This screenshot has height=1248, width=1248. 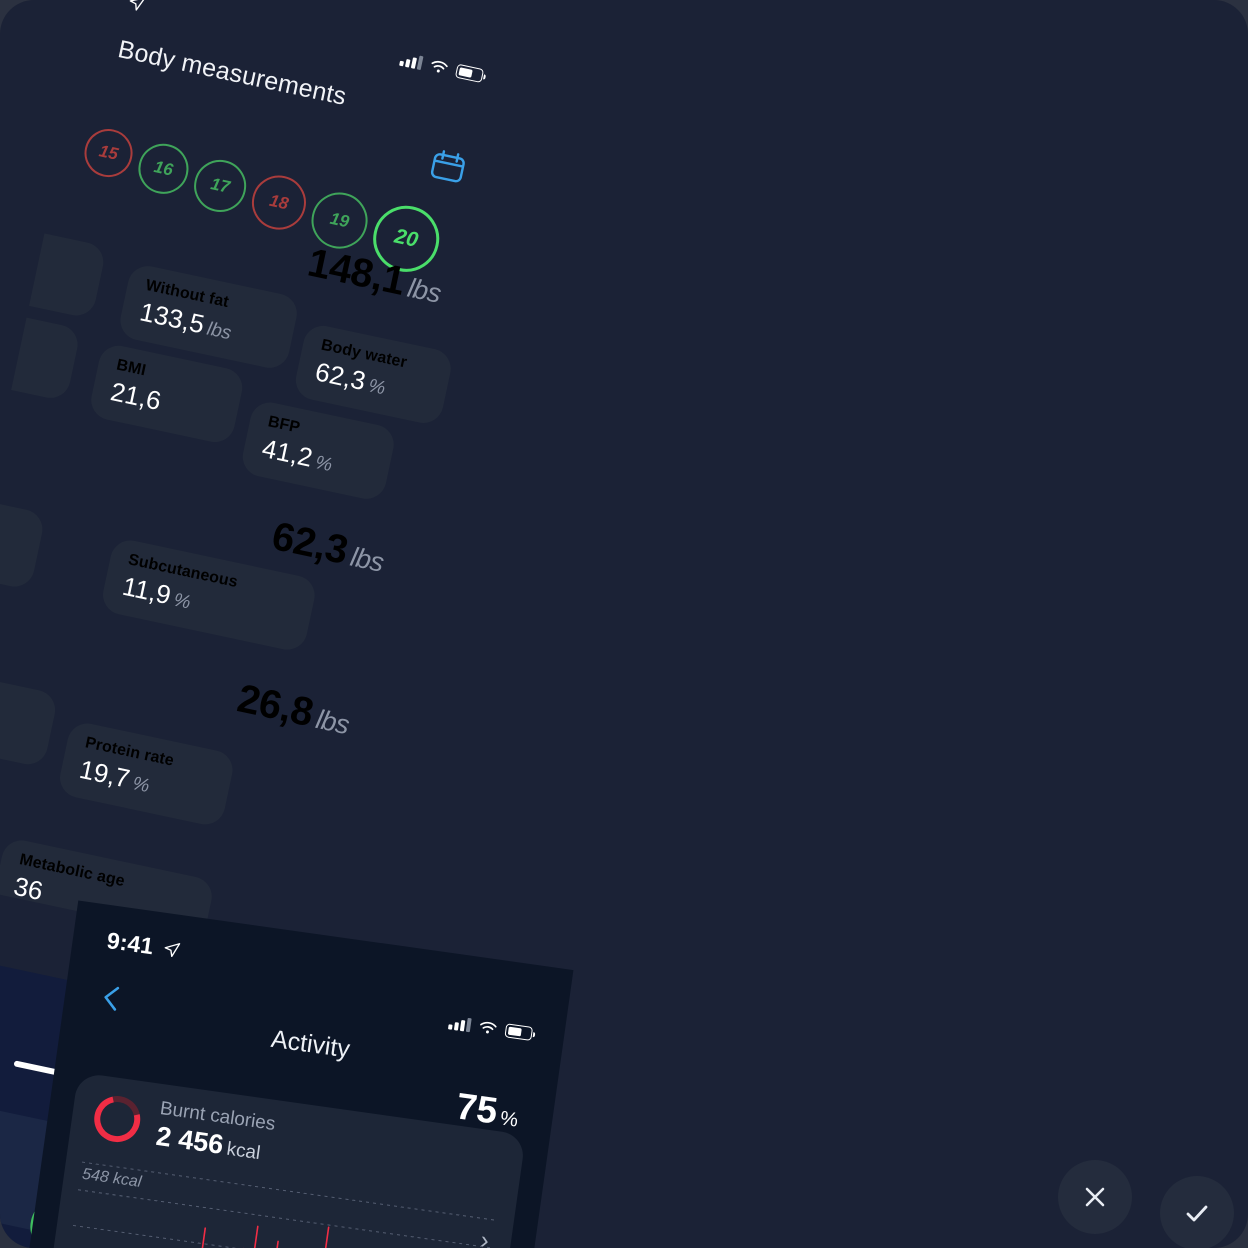 I want to click on muscle-value: 26,8, so click(x=275, y=706).